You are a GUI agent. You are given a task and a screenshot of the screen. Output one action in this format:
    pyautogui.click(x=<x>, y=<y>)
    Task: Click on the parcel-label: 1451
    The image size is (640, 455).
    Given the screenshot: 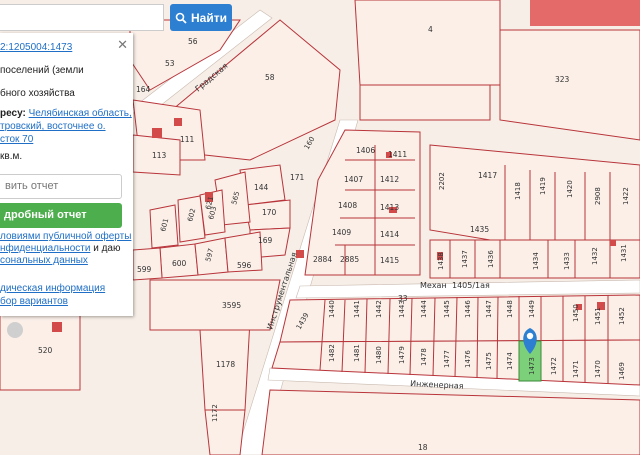 What is the action you would take?
    pyautogui.click(x=598, y=316)
    